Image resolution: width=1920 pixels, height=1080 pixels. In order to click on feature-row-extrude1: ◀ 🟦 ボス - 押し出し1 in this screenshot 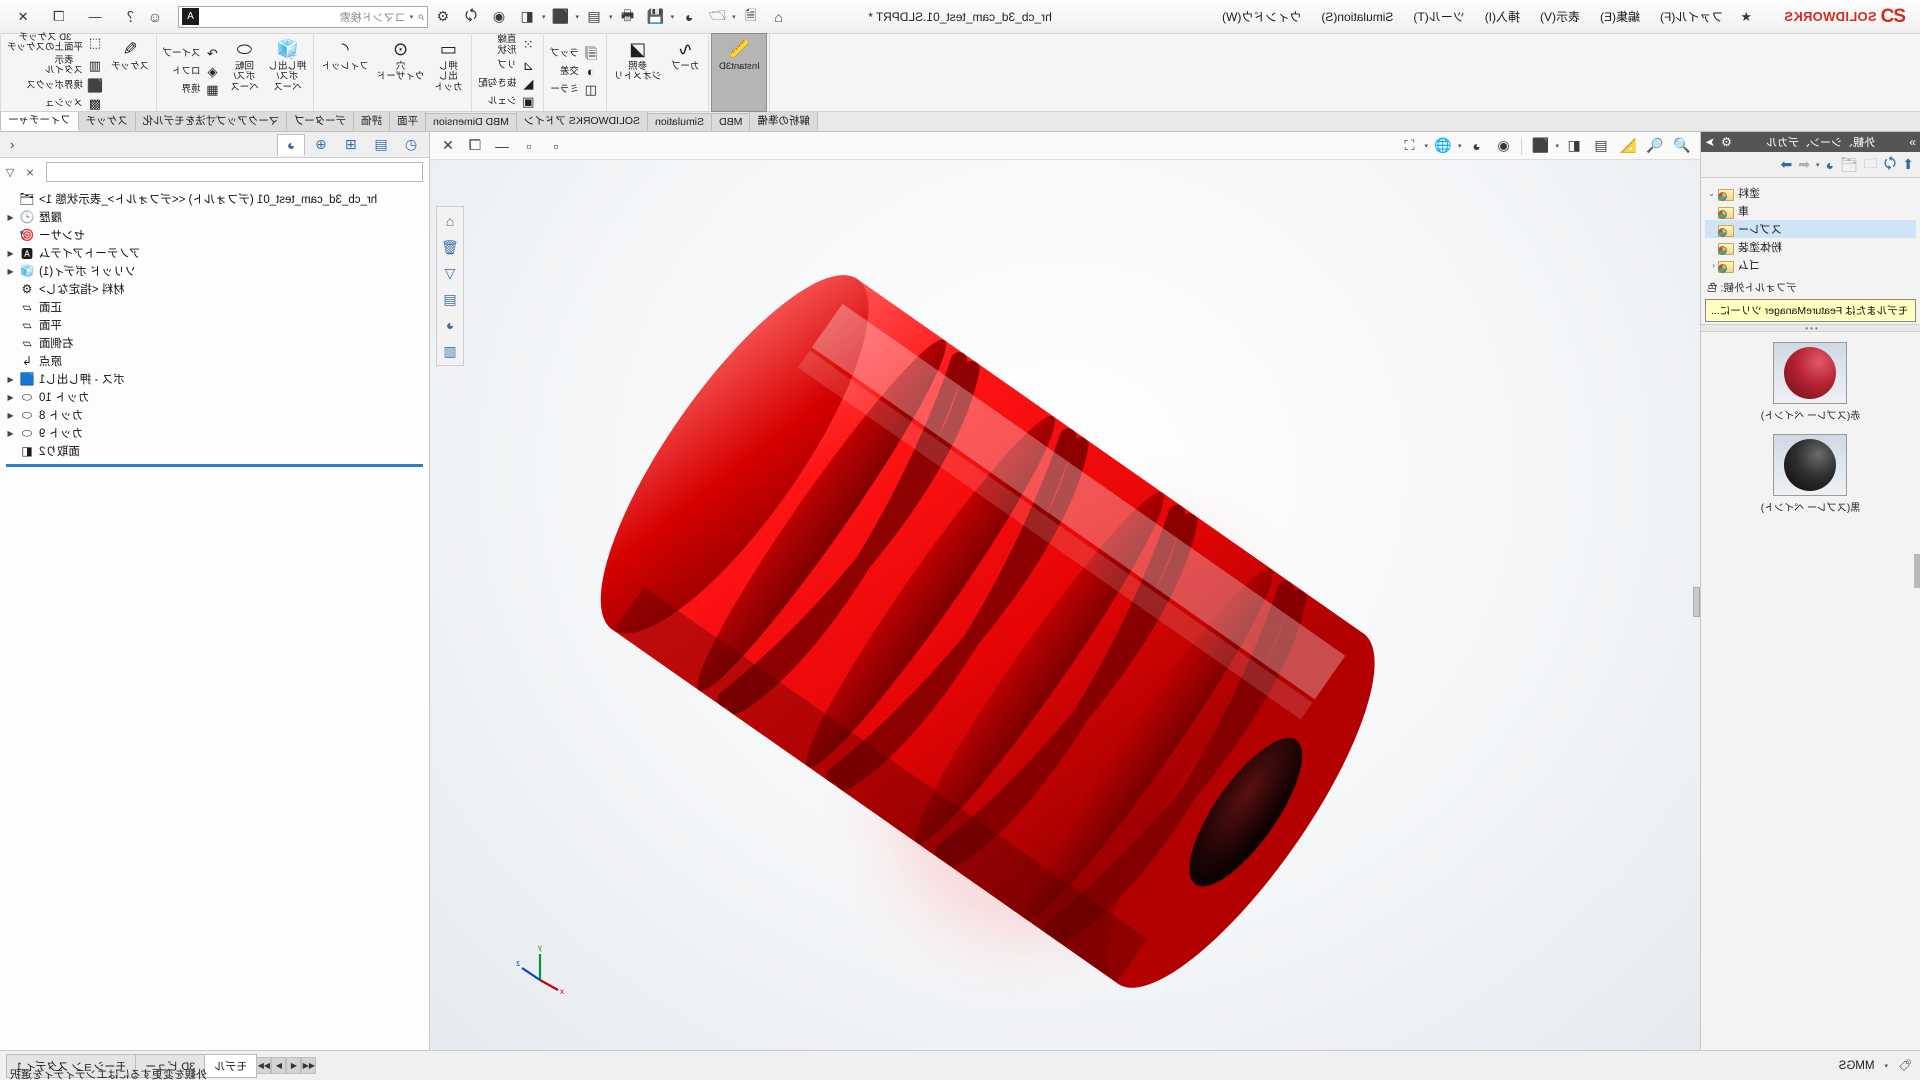, I will do `click(214, 379)`.